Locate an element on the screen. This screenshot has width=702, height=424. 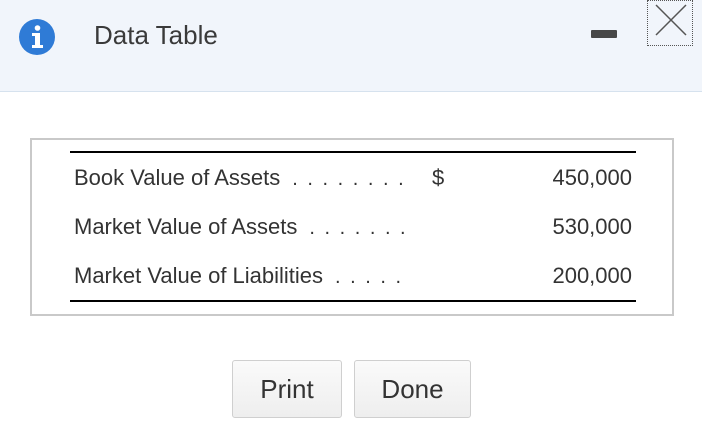
row-leader-dots: . . . . . . . . is located at coordinates (349, 178).